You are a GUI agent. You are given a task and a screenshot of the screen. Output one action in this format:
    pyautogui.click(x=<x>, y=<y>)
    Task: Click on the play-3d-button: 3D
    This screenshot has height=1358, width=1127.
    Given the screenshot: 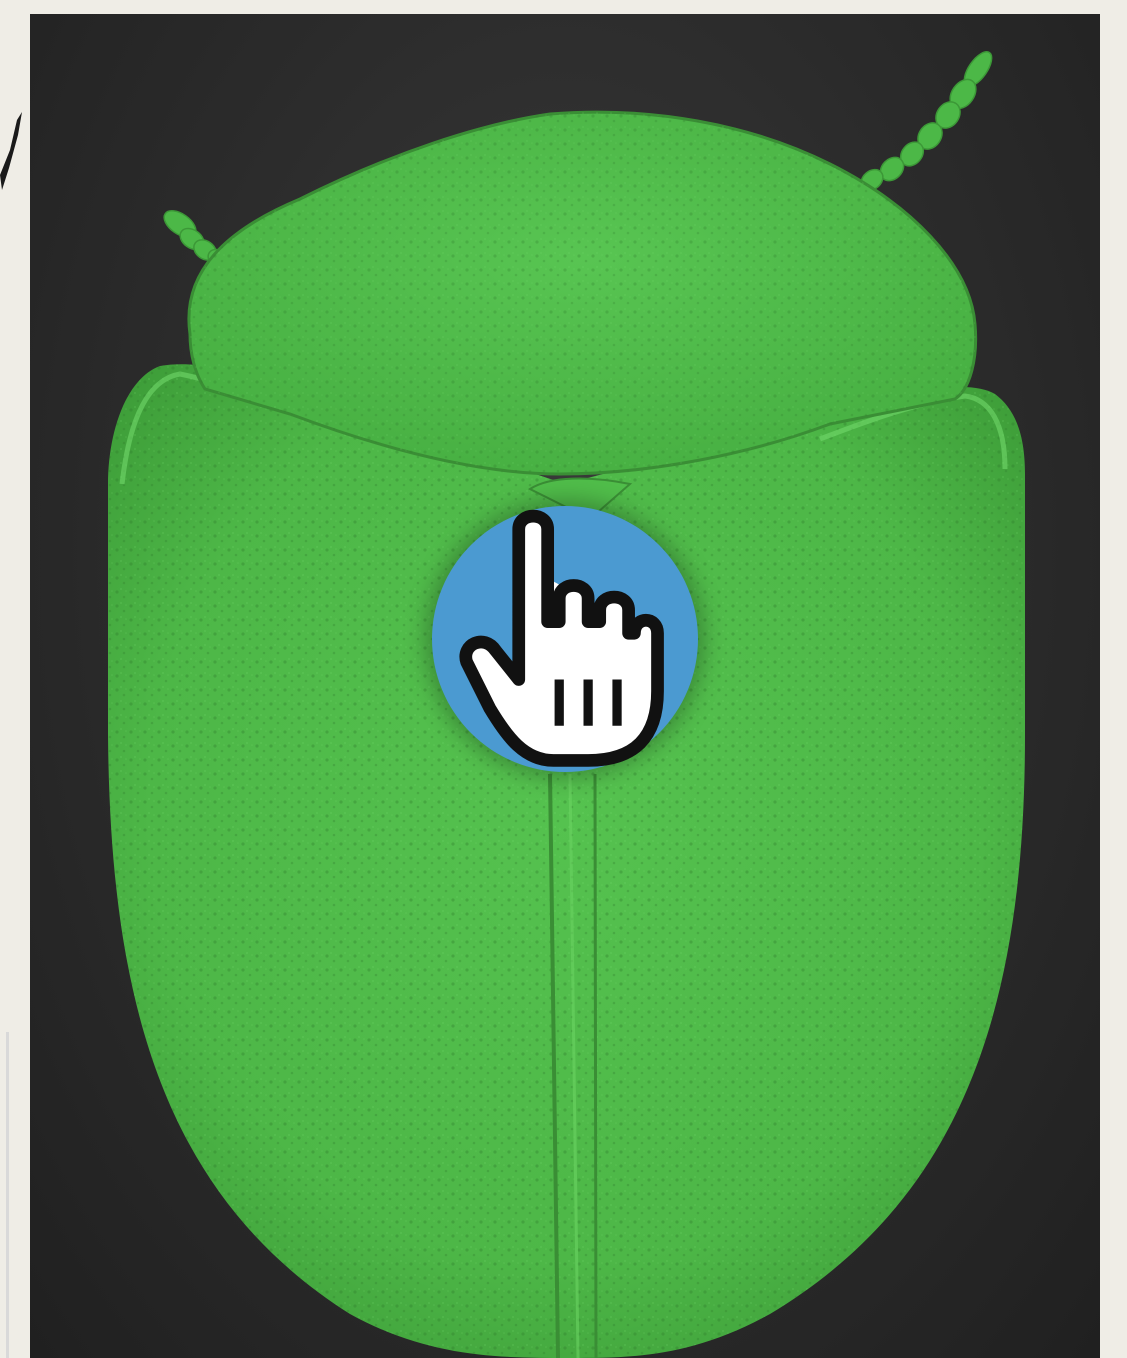 What is the action you would take?
    pyautogui.click(x=565, y=639)
    